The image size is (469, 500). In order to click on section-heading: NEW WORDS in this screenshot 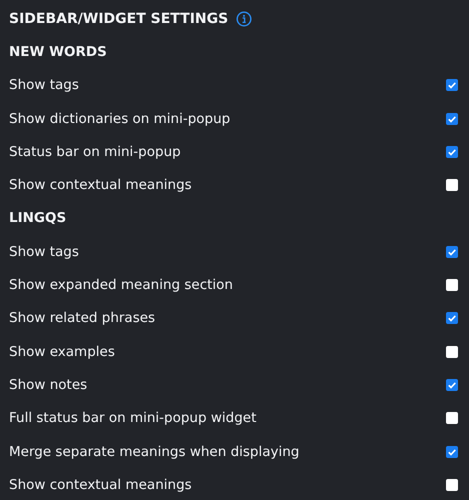, I will do `click(58, 52)`.